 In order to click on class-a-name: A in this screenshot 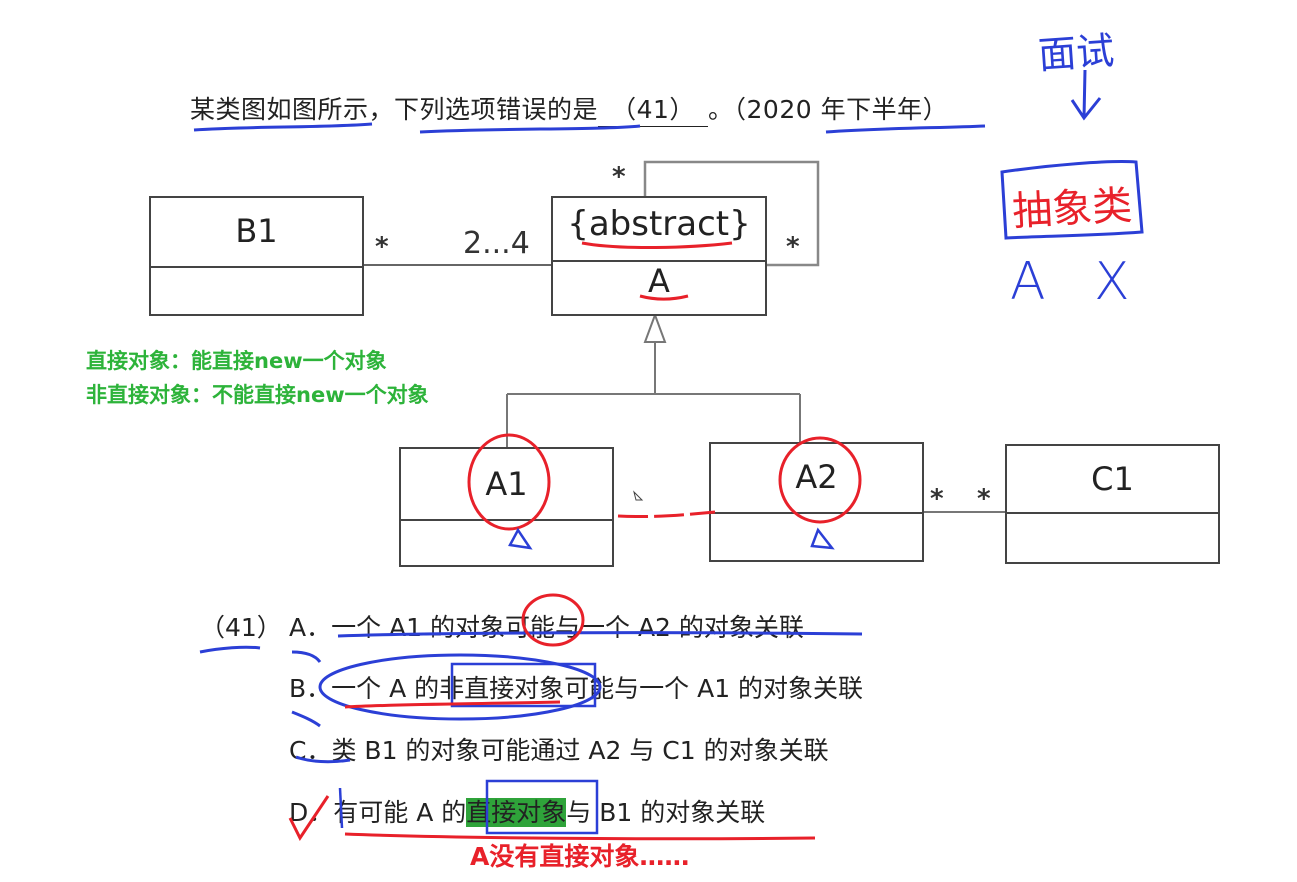, I will do `click(659, 281)`.